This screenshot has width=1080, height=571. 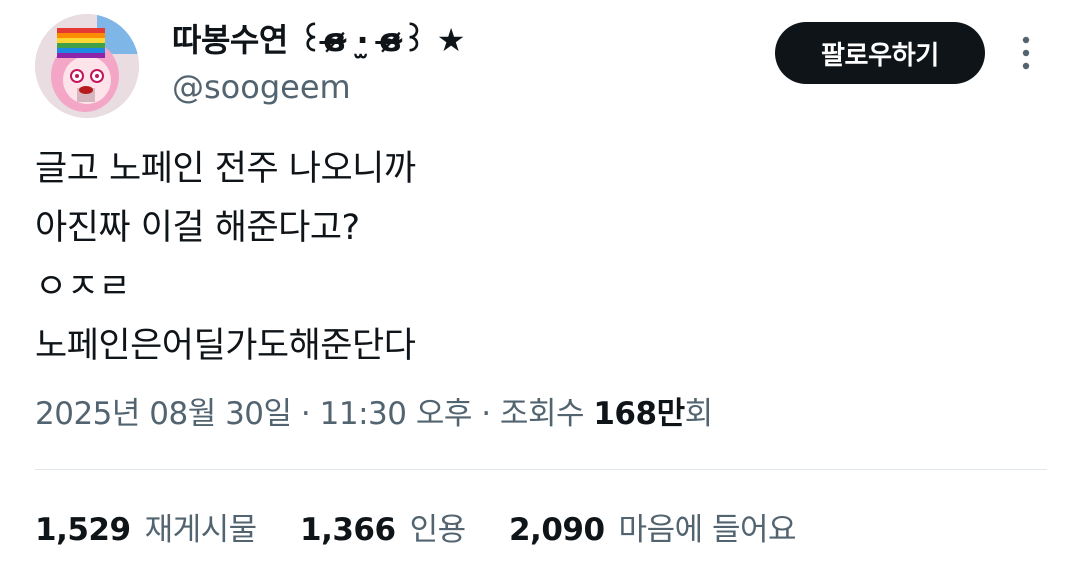 I want to click on engagement-stats: 1,529 재게시물 1,366 인용 2,090 마음에 들어요, so click(x=432, y=530).